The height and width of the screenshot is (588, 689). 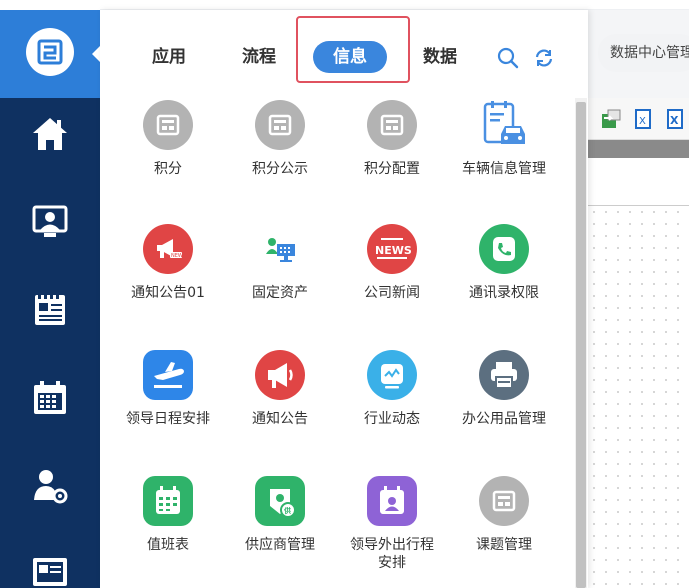 I want to click on app-tile: 车辆信息管理, so click(x=504, y=139).